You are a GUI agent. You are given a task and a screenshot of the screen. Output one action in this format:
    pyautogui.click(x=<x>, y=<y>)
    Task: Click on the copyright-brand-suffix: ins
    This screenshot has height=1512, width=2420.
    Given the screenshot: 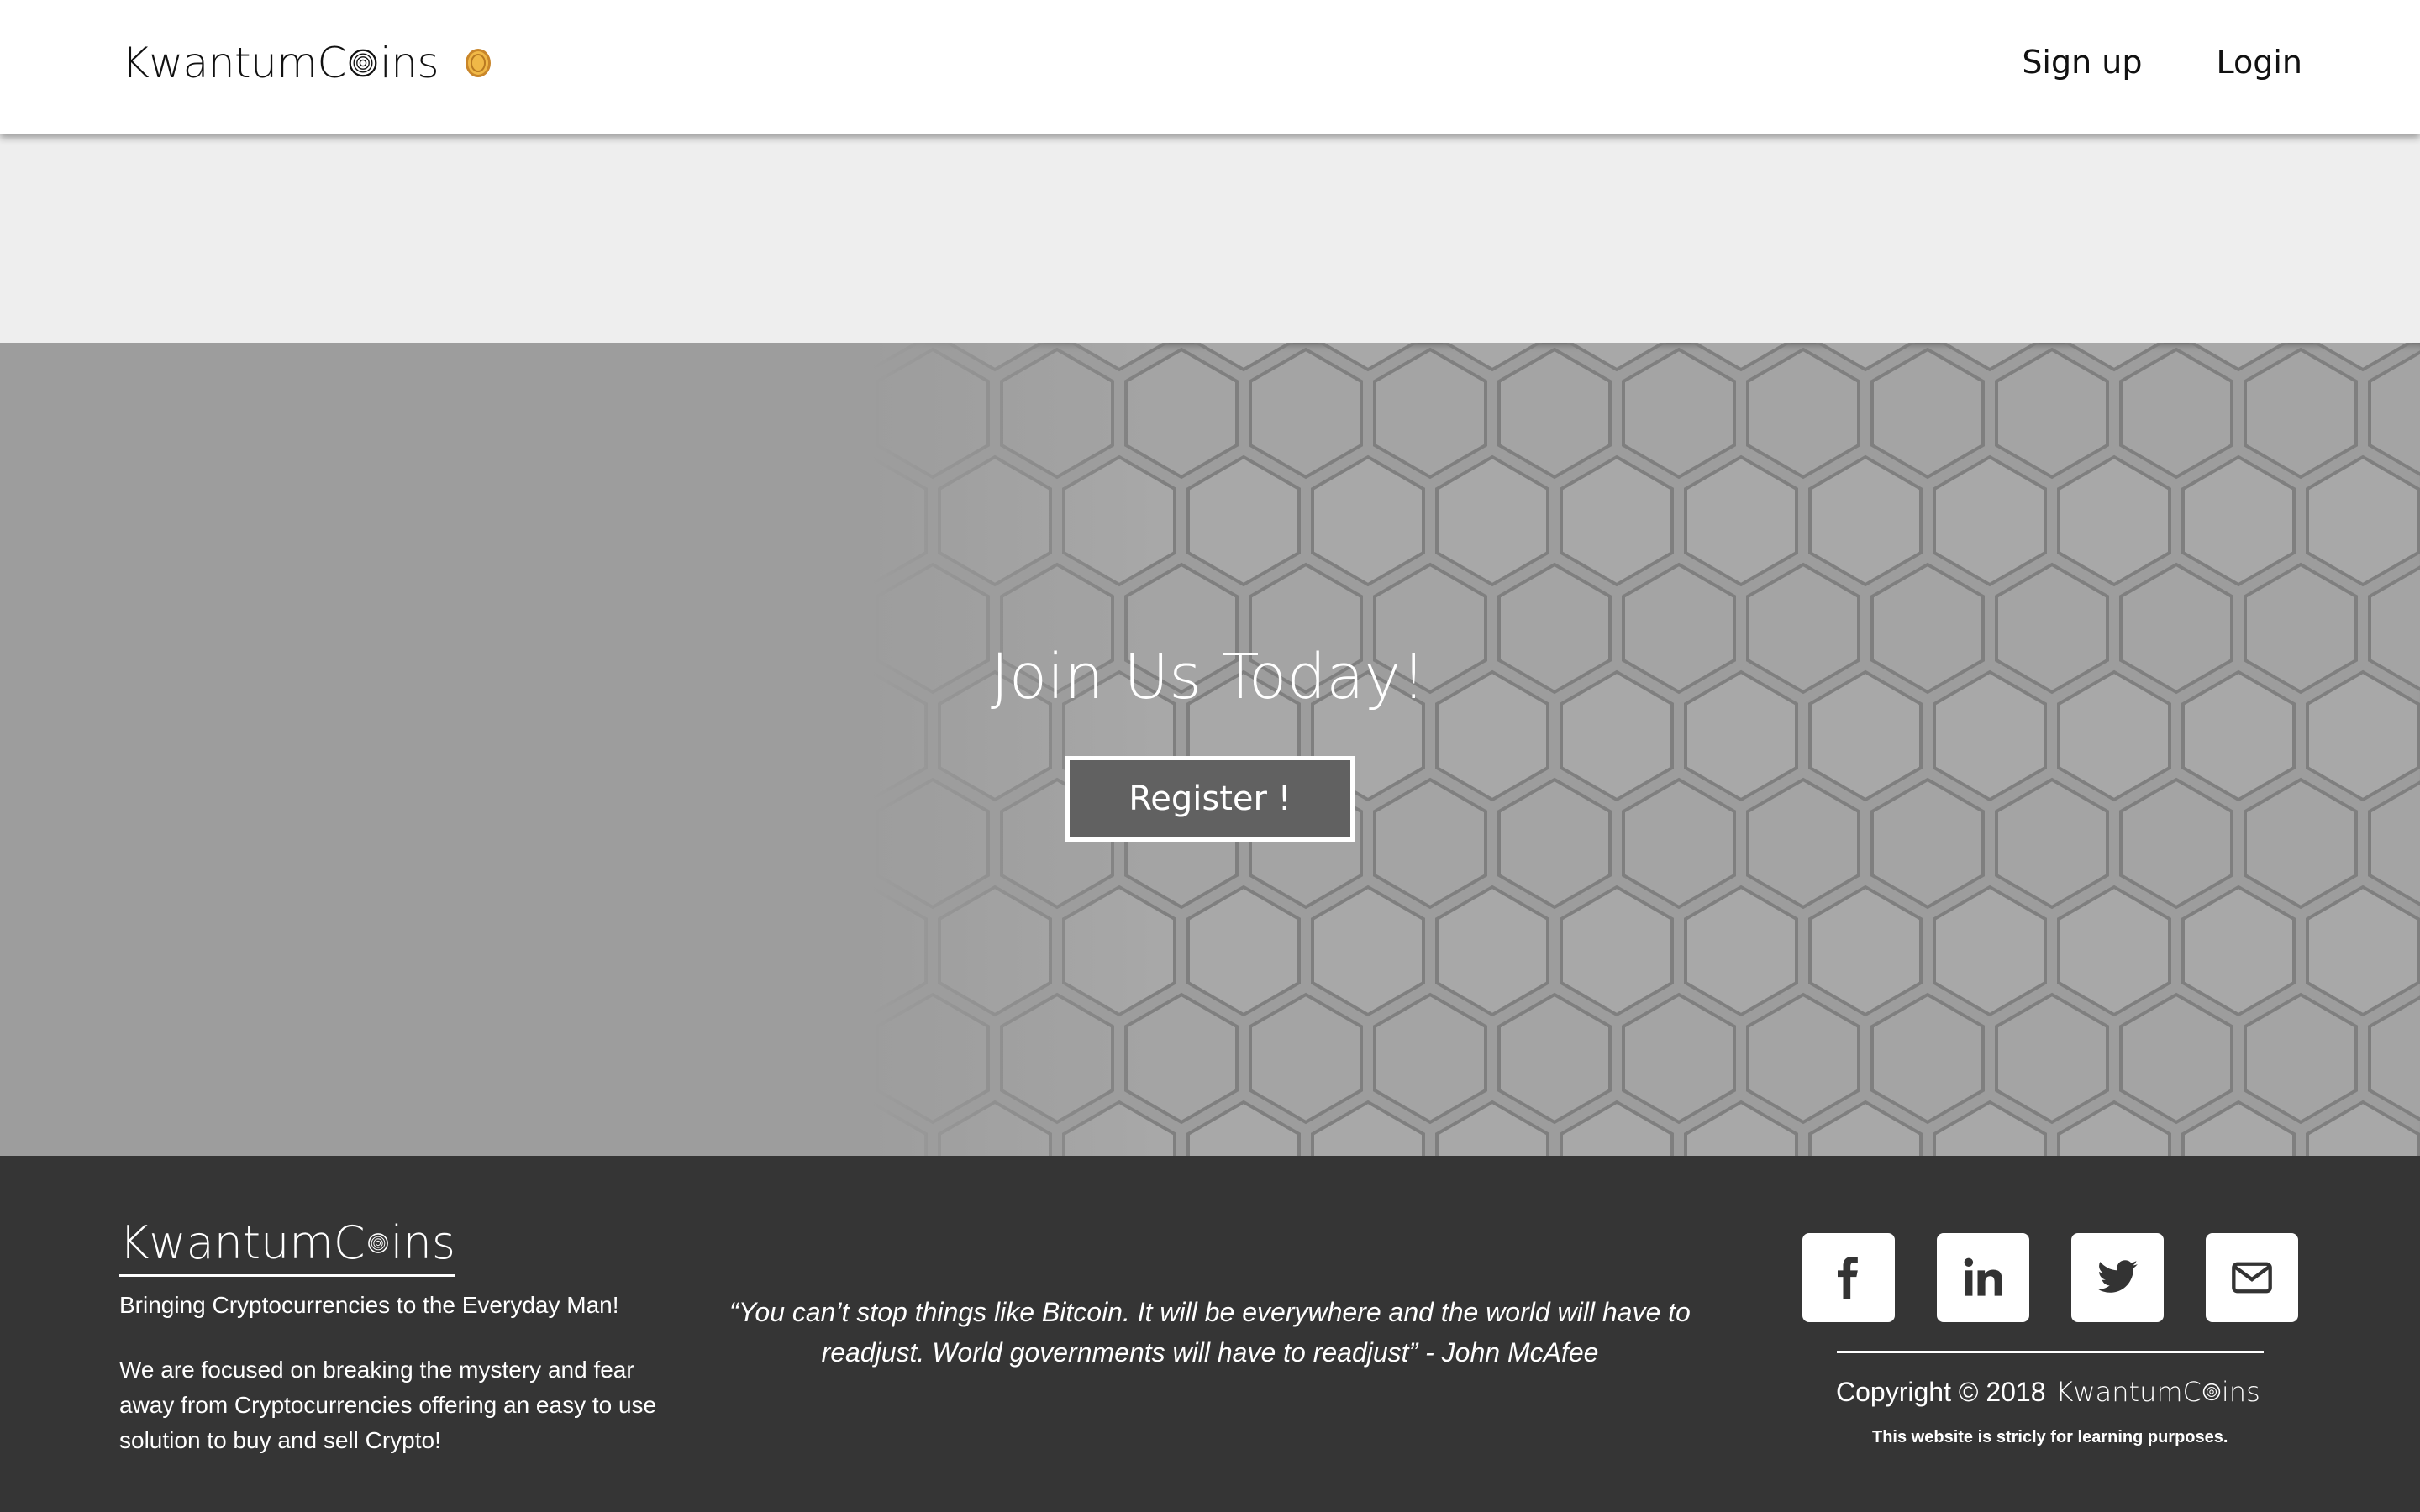 What is the action you would take?
    pyautogui.click(x=2240, y=1392)
    